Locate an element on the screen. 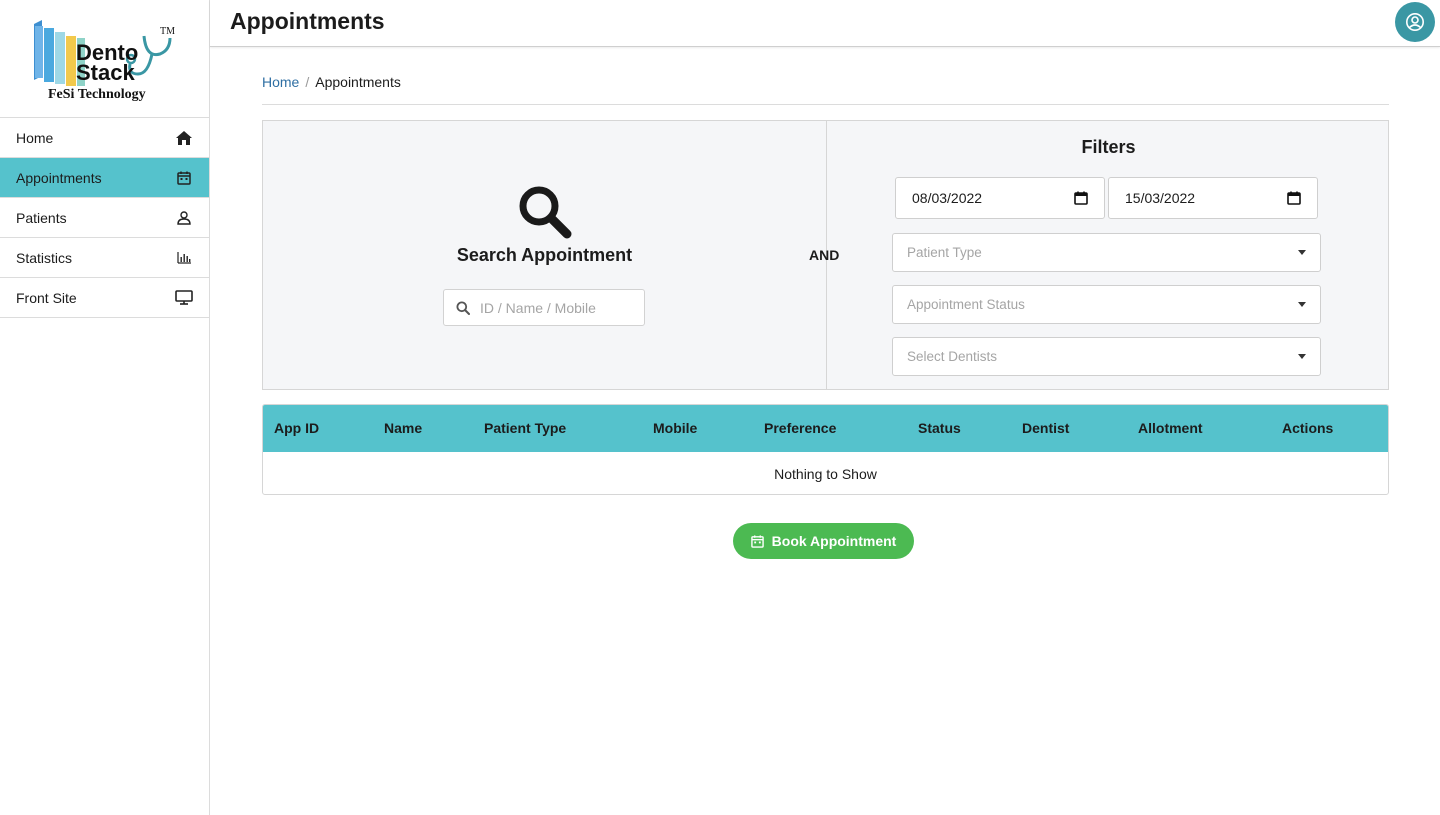 Image resolution: width=1440 pixels, height=815 pixels. sidebar-item-label: Front Site is located at coordinates (46, 297).